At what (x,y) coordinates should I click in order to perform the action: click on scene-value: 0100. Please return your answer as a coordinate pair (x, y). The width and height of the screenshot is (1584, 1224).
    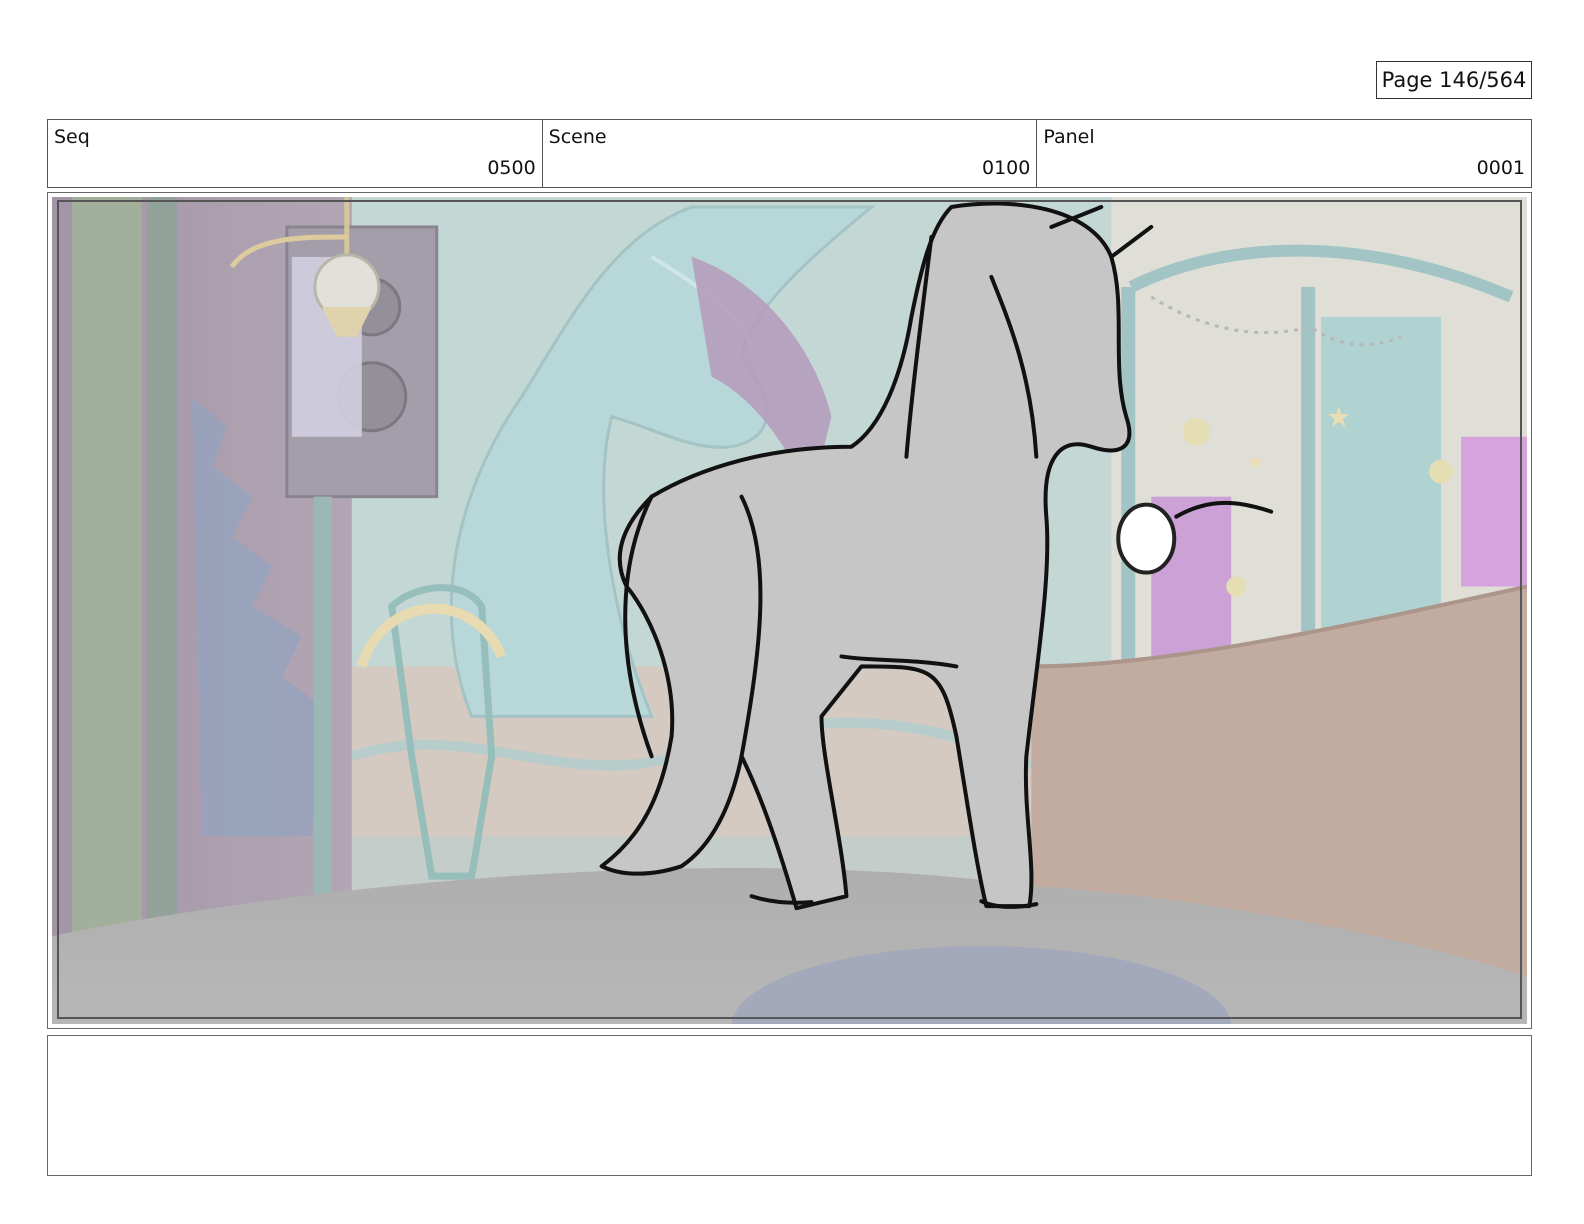
    Looking at the image, I should click on (1006, 168).